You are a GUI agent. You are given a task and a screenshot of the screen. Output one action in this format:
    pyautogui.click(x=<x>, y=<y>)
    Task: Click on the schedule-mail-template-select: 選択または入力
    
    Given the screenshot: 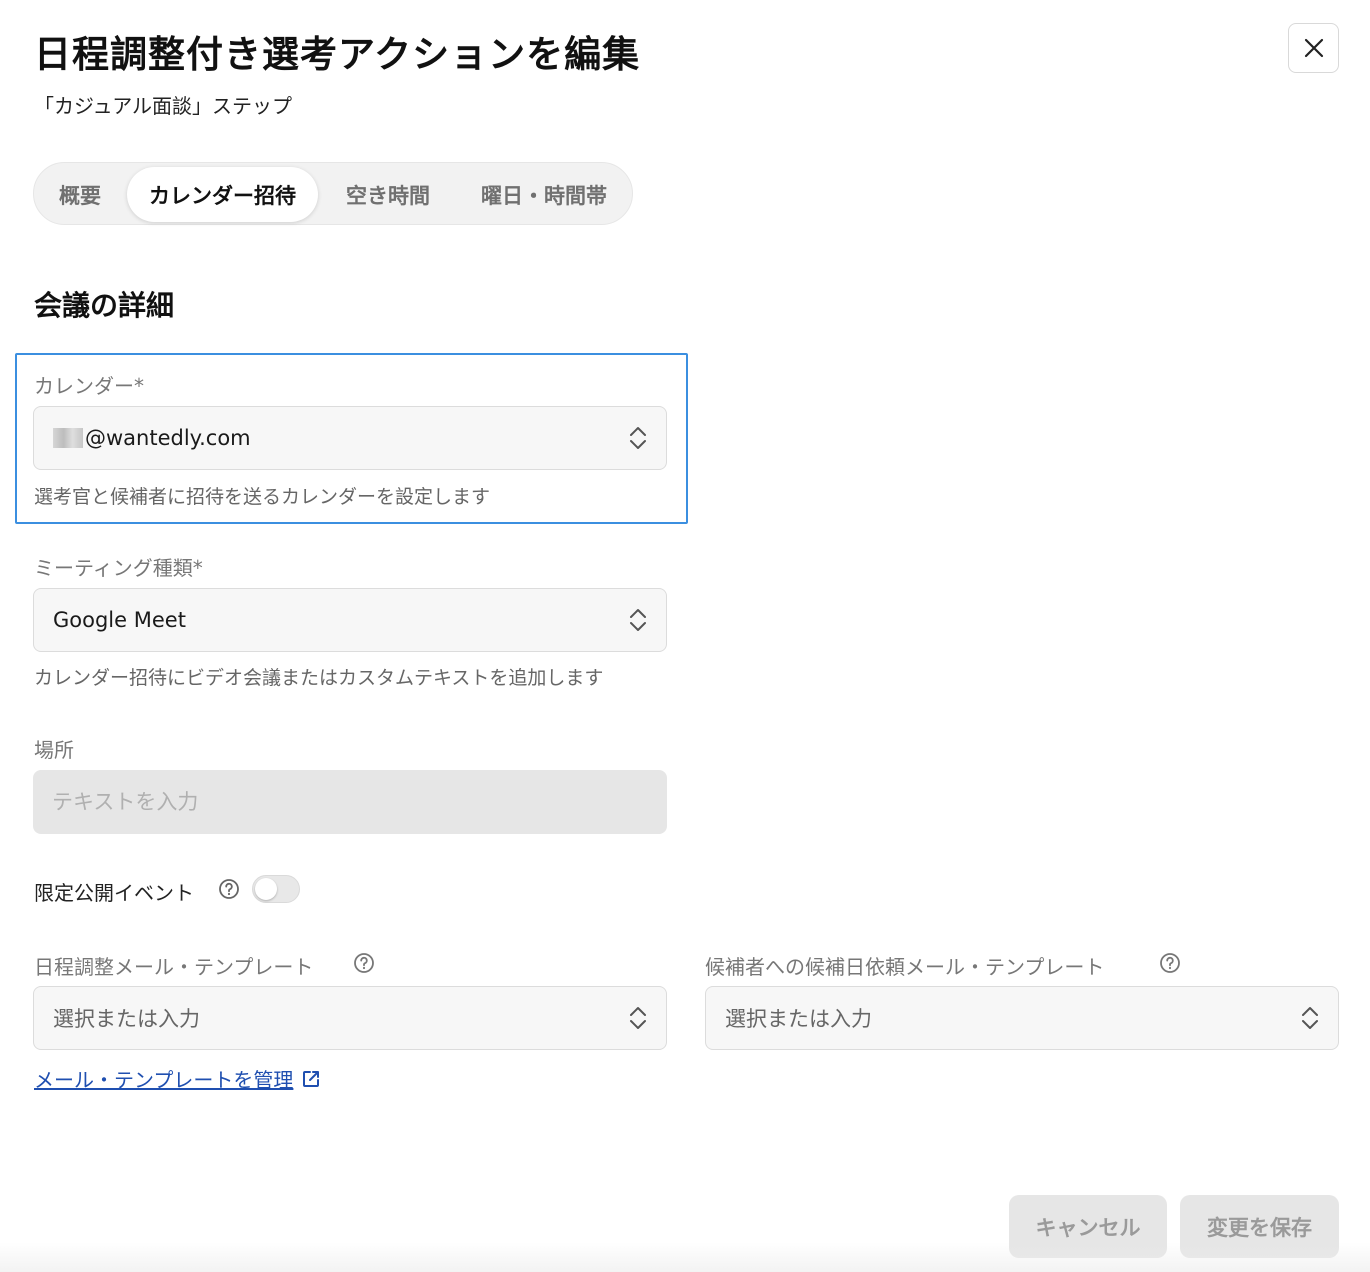 What is the action you would take?
    pyautogui.click(x=350, y=1018)
    